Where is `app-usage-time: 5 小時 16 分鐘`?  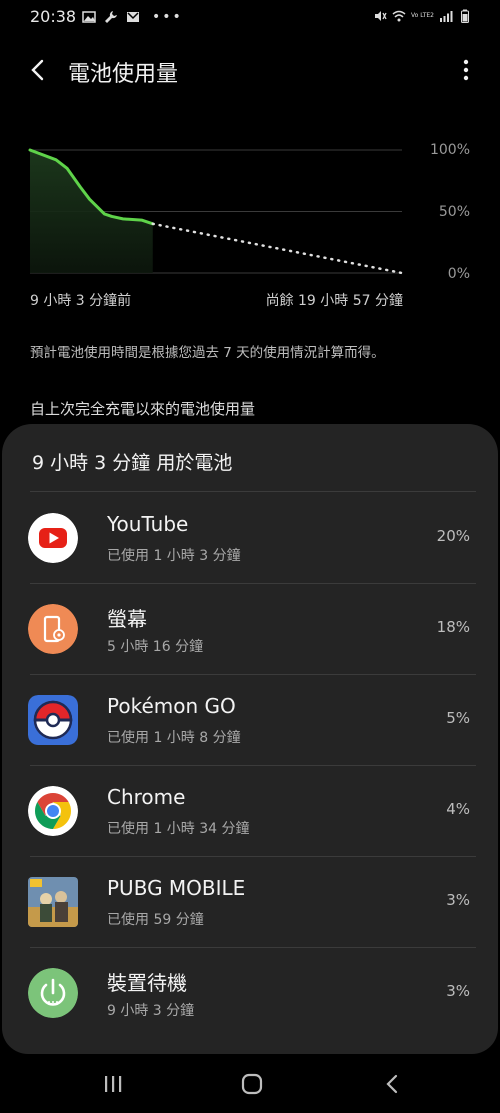
app-usage-time: 5 小時 16 分鐘 is located at coordinates (155, 647).